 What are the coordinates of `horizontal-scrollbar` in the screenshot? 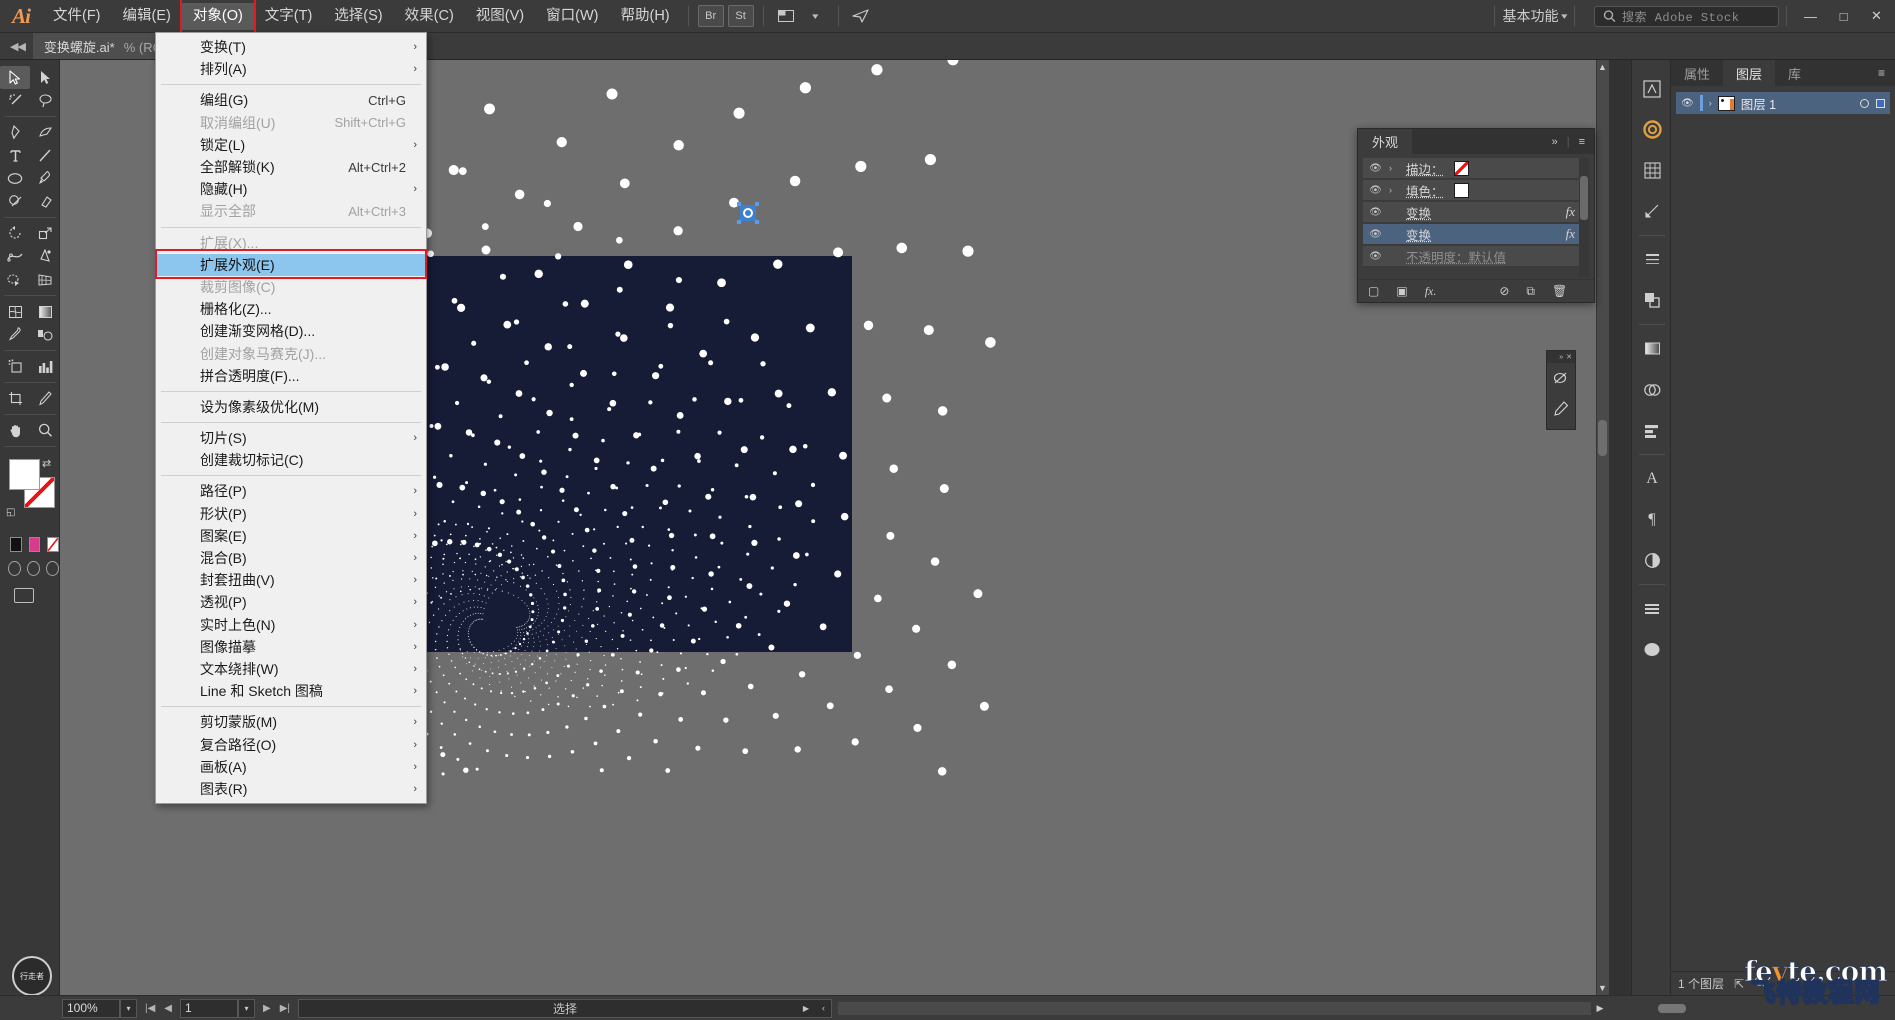 It's located at (1262, 1008).